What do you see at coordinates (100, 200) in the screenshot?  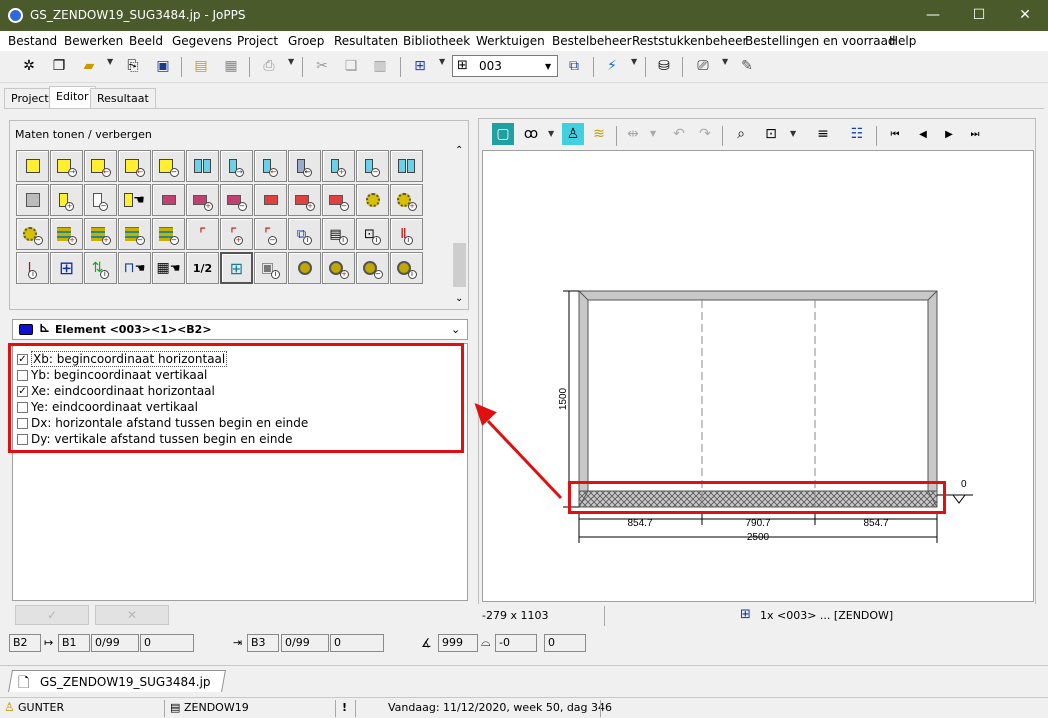 I see `white-remove-icon: −` at bounding box center [100, 200].